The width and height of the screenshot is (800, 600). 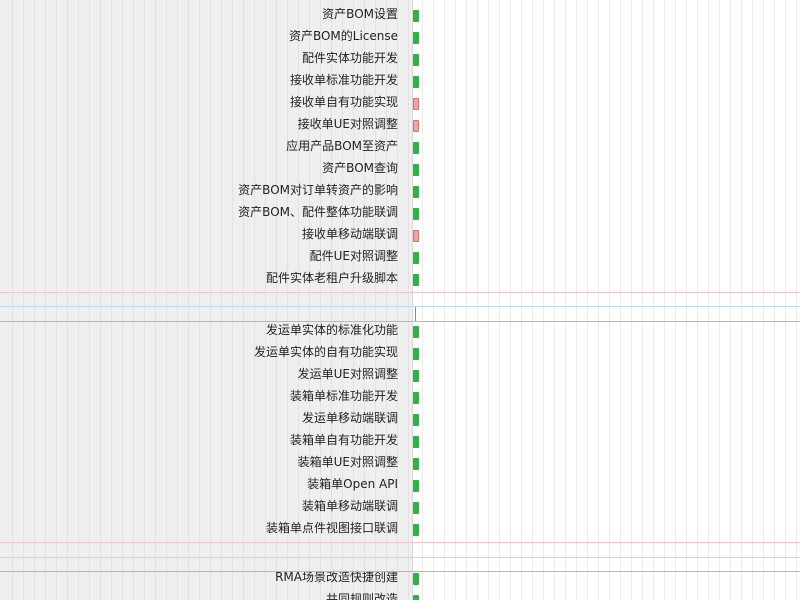 What do you see at coordinates (362, 595) in the screenshot?
I see `task-name: 共同规则改造` at bounding box center [362, 595].